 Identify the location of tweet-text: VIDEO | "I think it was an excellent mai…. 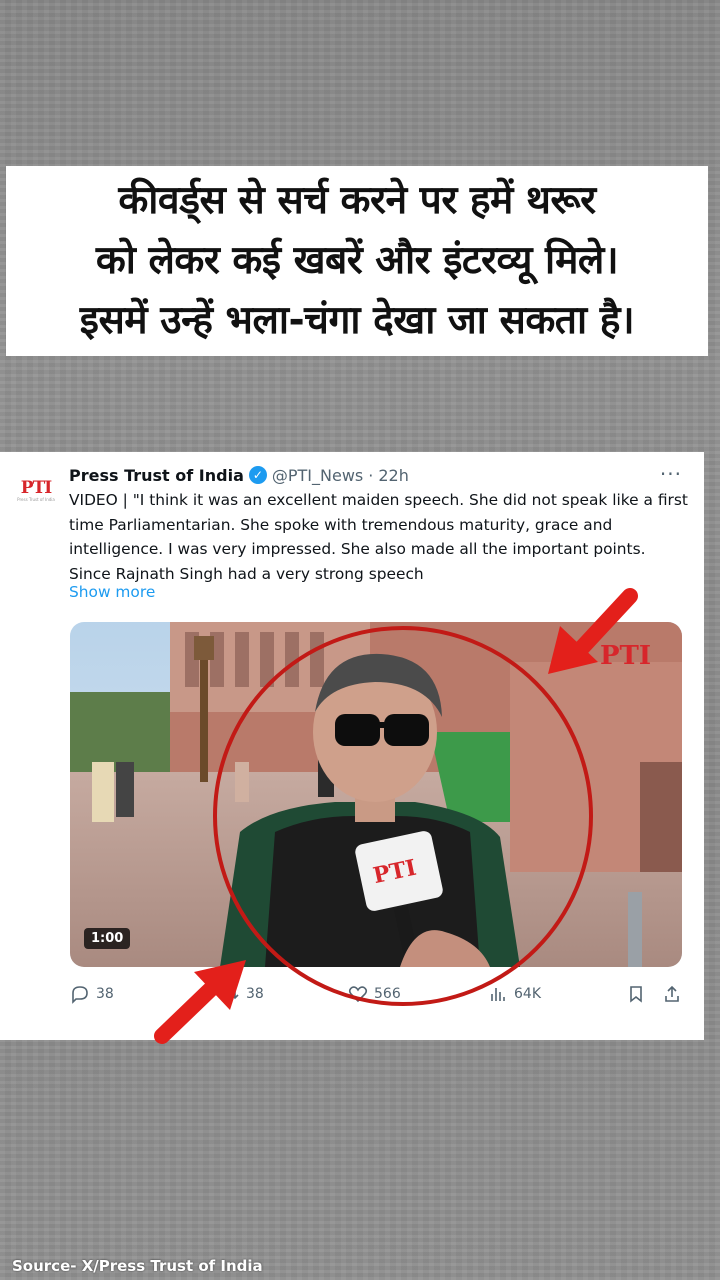
(378, 537).